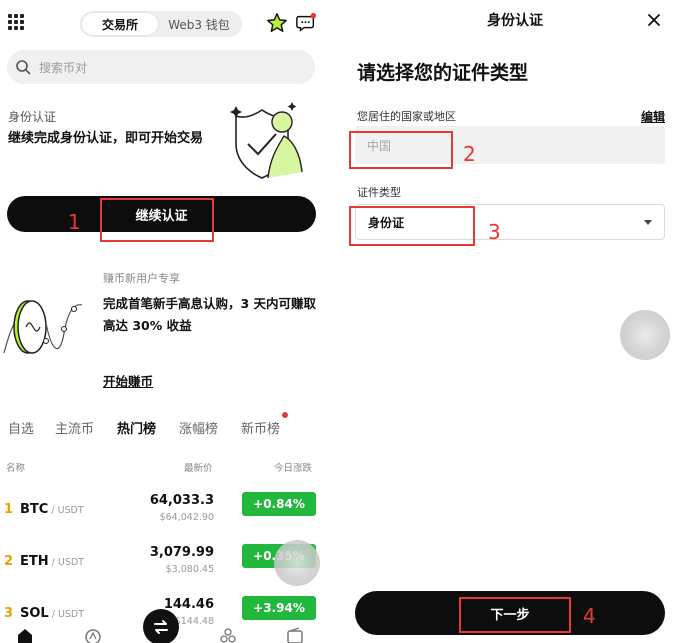 This screenshot has height=643, width=687. What do you see at coordinates (9, 613) in the screenshot?
I see `row-rank: 3` at bounding box center [9, 613].